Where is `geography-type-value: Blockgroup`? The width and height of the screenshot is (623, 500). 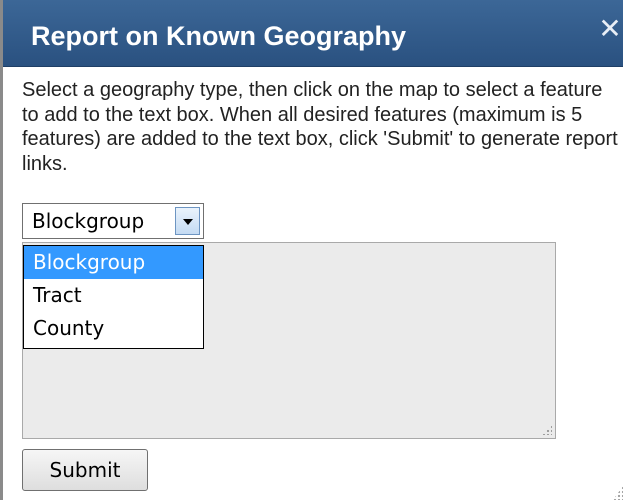
geography-type-value: Blockgroup is located at coordinates (88, 221).